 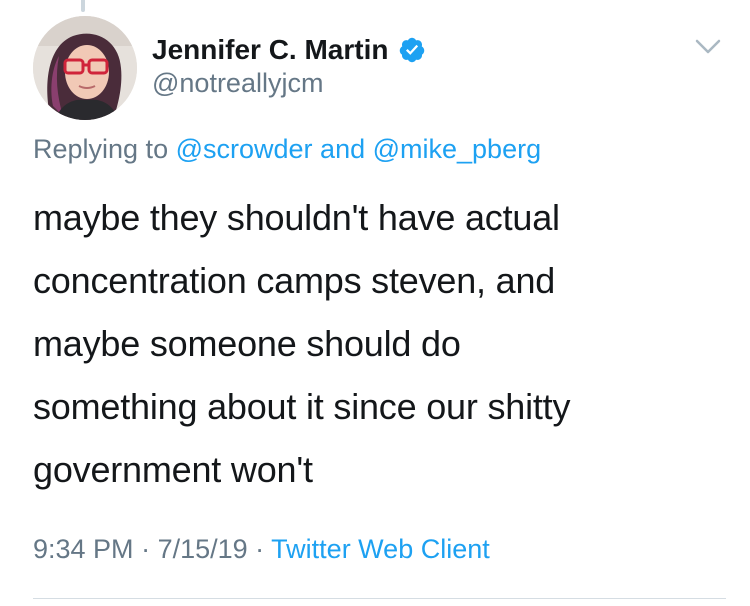 I want to click on replying-prefix: Replying to, so click(x=104, y=149).